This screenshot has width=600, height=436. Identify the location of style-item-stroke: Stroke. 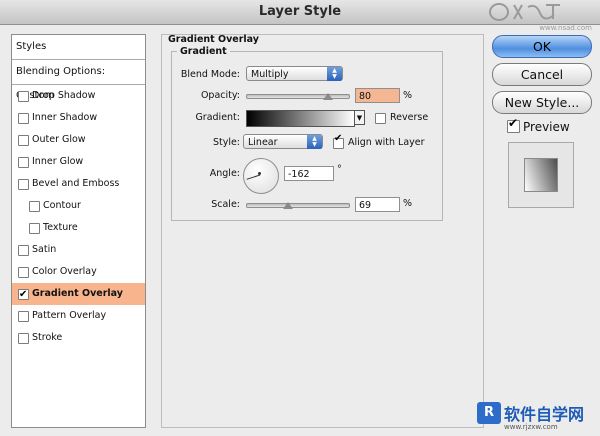
(78, 338).